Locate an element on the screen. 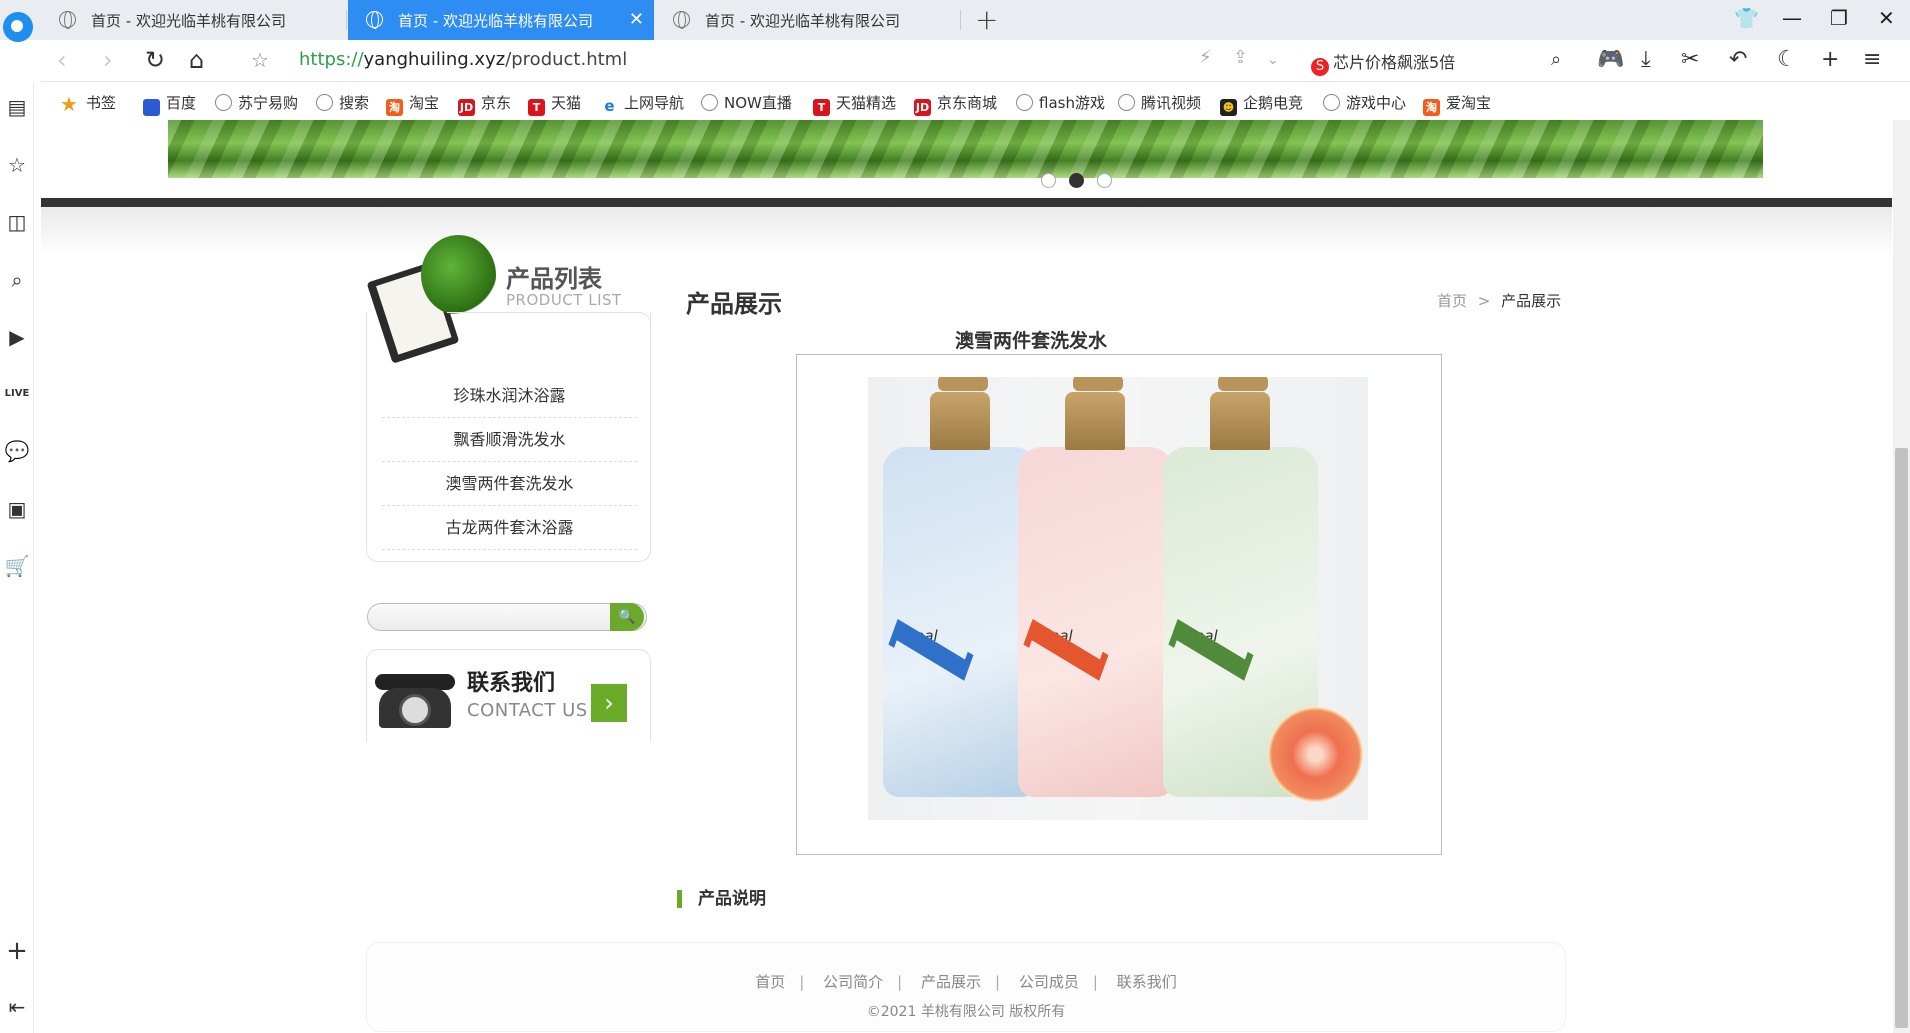 The height and width of the screenshot is (1033, 1910). shirt-icon: 👕 is located at coordinates (1746, 18).